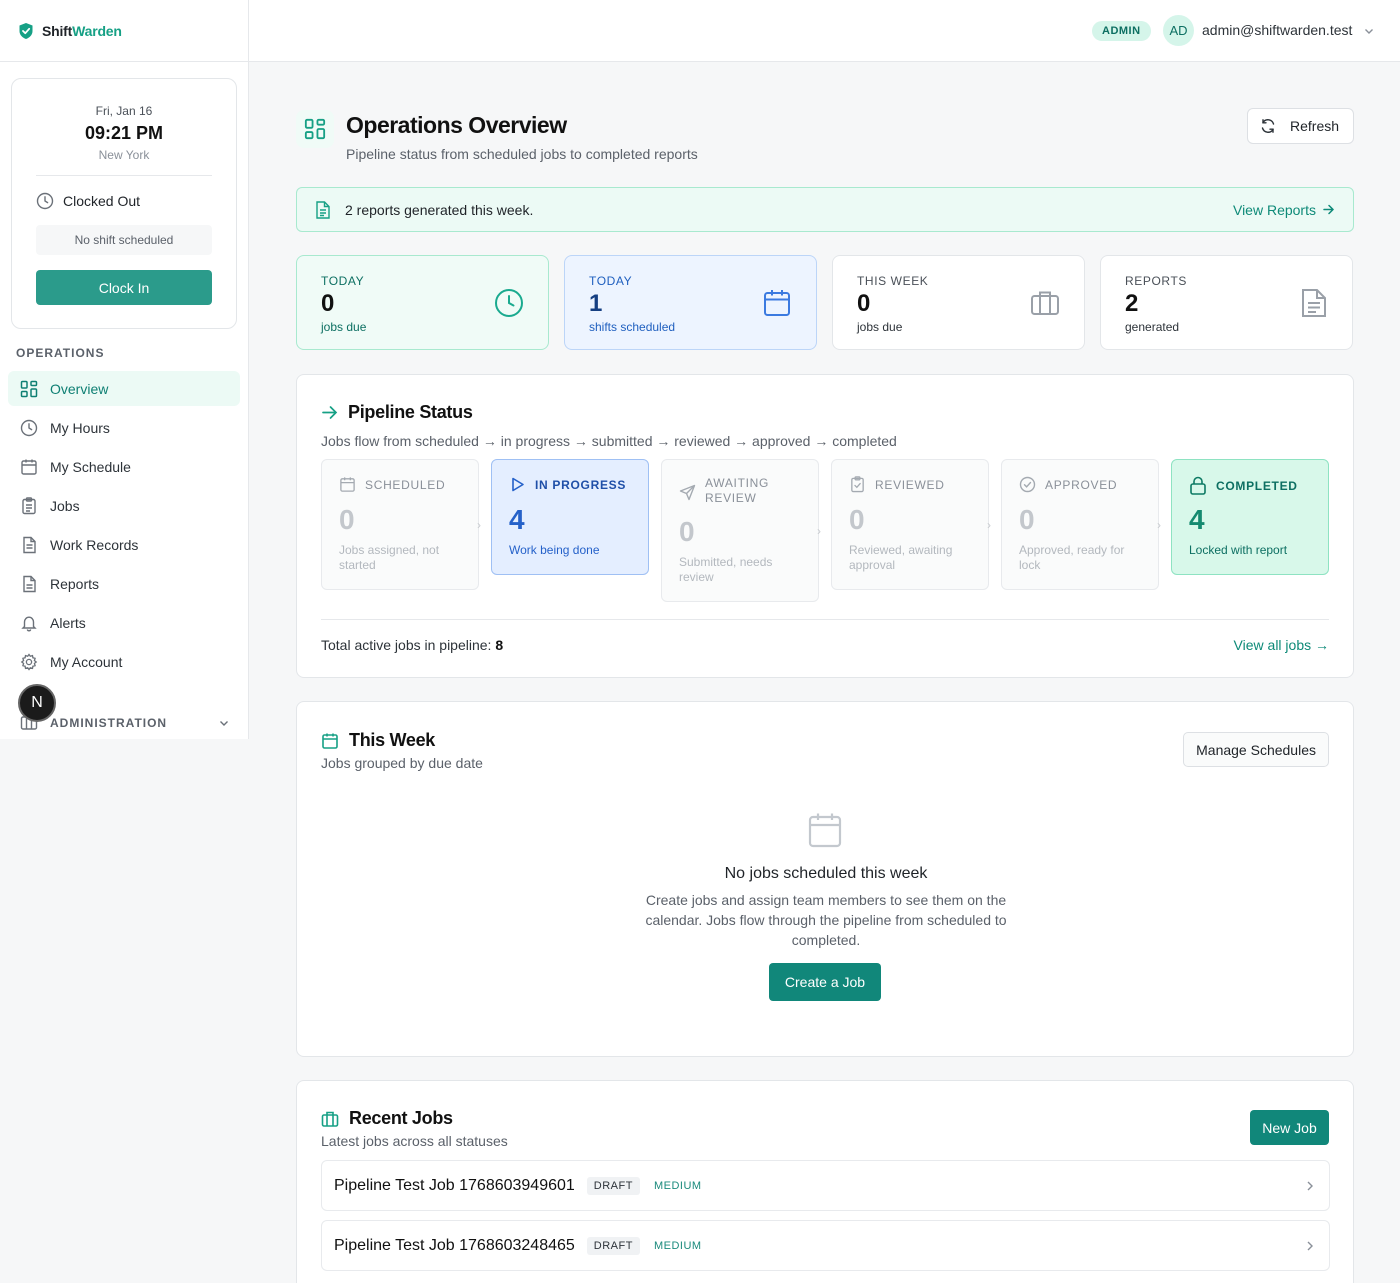 Image resolution: width=1400 pixels, height=1283 pixels. What do you see at coordinates (454, 1245) in the screenshot?
I see `job-name: Pipeline Test Job 1768603248465` at bounding box center [454, 1245].